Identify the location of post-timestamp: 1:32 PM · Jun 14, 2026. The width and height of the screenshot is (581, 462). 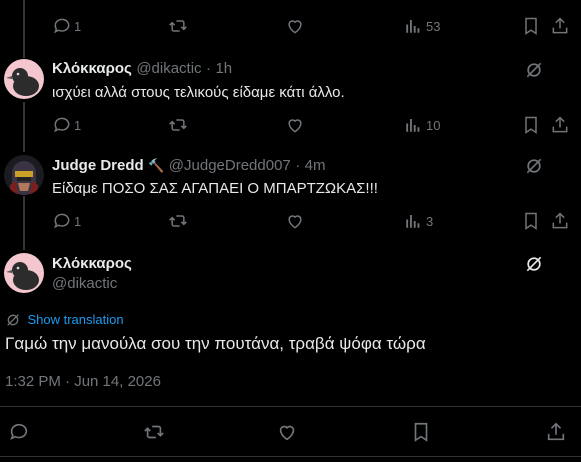
(83, 381).